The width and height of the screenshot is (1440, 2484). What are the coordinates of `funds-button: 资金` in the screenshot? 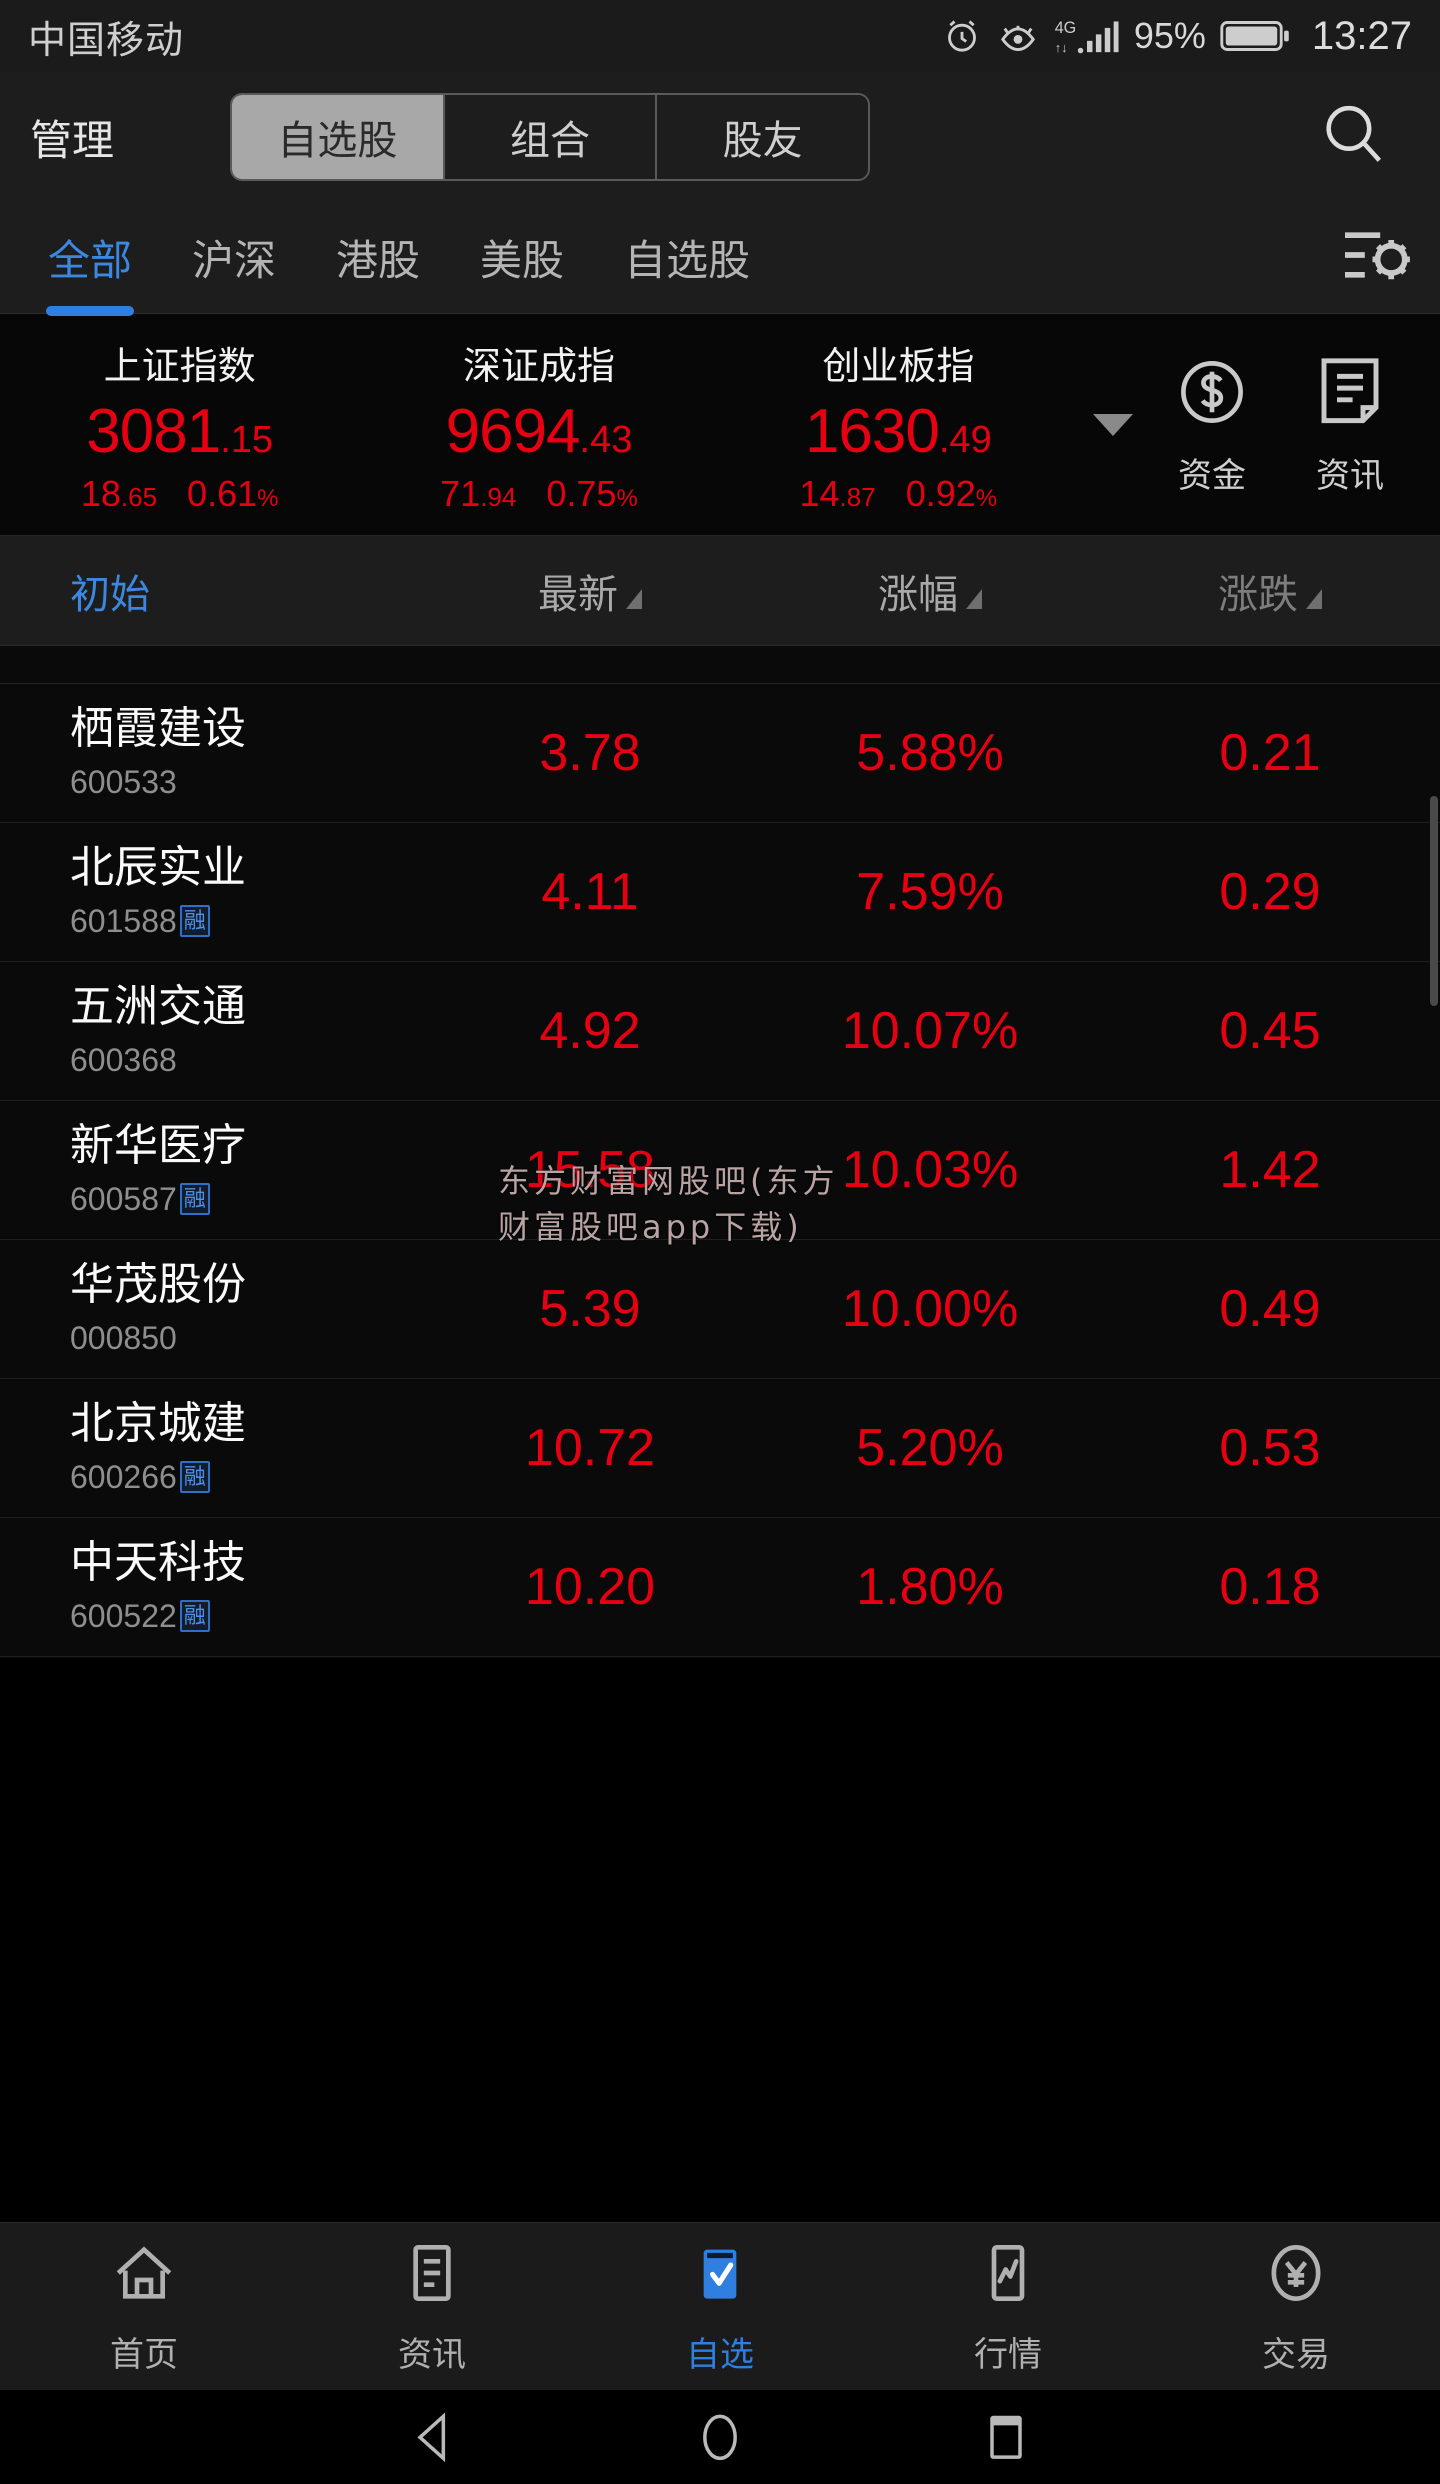 It's located at (1212, 425).